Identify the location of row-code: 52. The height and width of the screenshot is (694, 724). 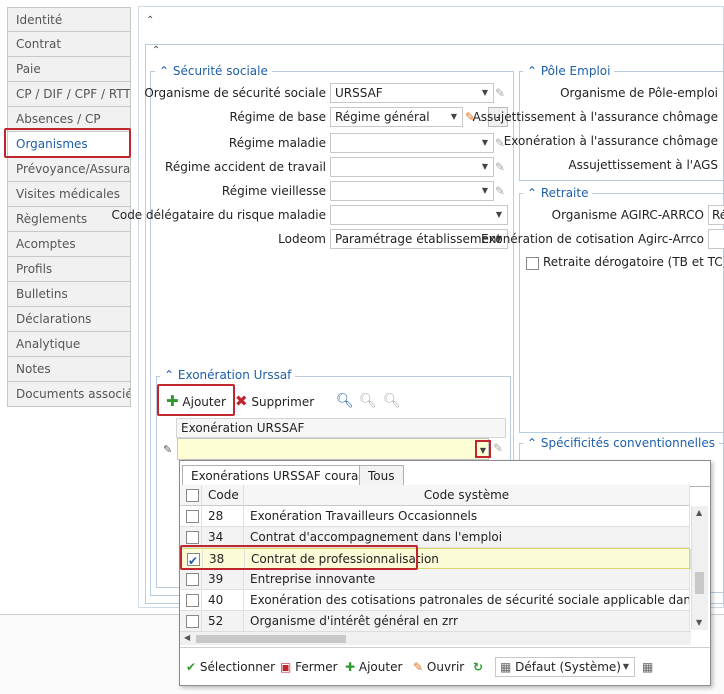
(223, 621).